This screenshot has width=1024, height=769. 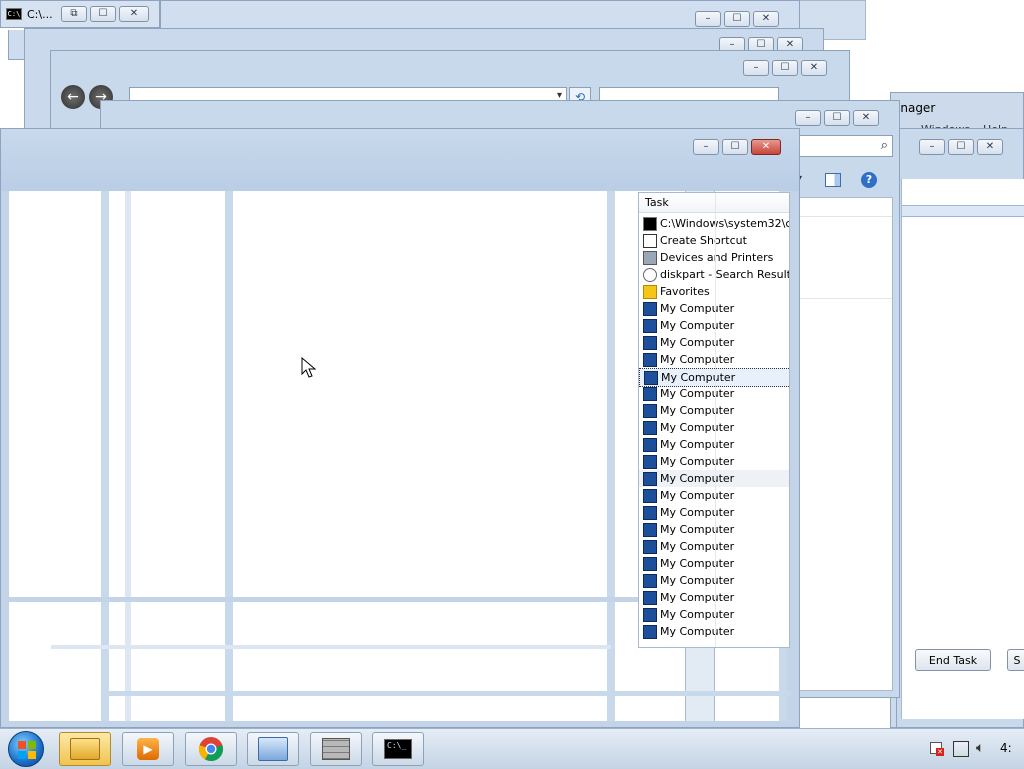 What do you see at coordinates (937, 749) in the screenshot?
I see `action-center-flag-icon: ✕` at bounding box center [937, 749].